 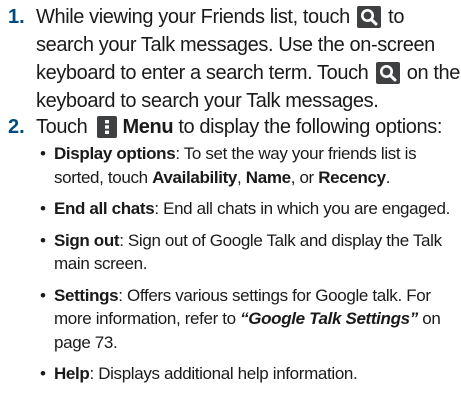 I want to click on choice-availability: Availability, so click(x=195, y=177).